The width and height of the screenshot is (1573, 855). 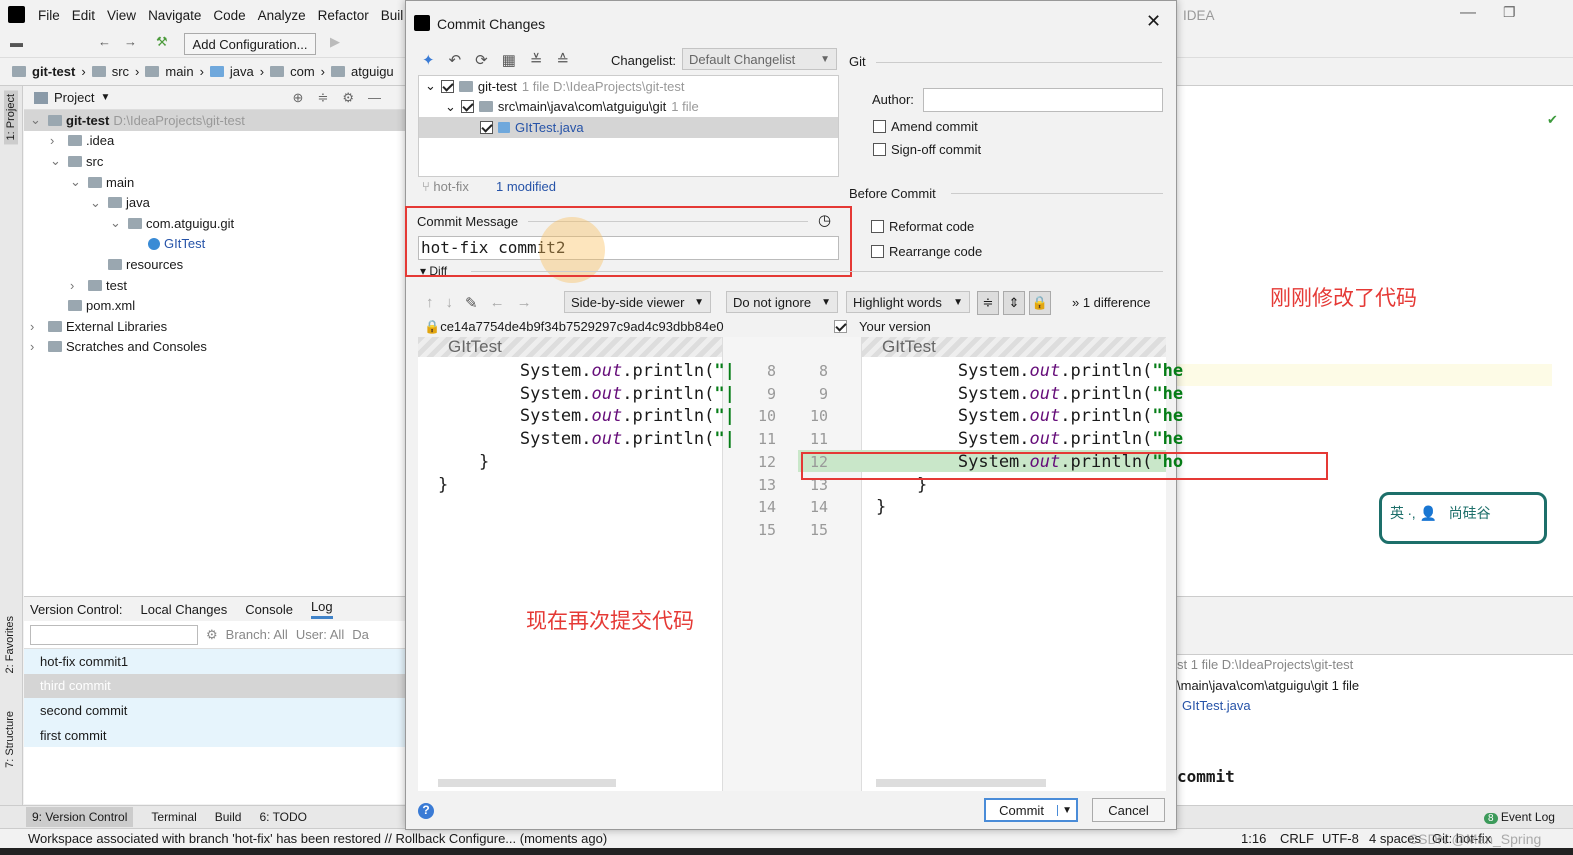 I want to click on sync-scroll-icon: ⇕, so click(x=1014, y=303).